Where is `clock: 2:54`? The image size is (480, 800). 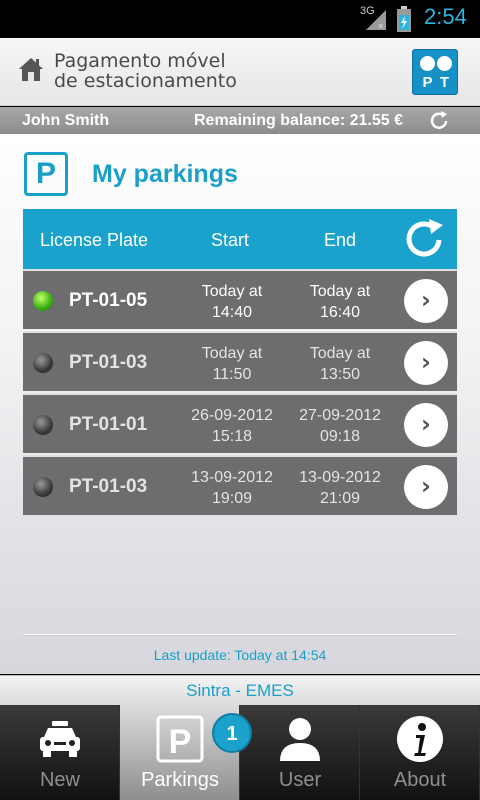 clock: 2:54 is located at coordinates (445, 16).